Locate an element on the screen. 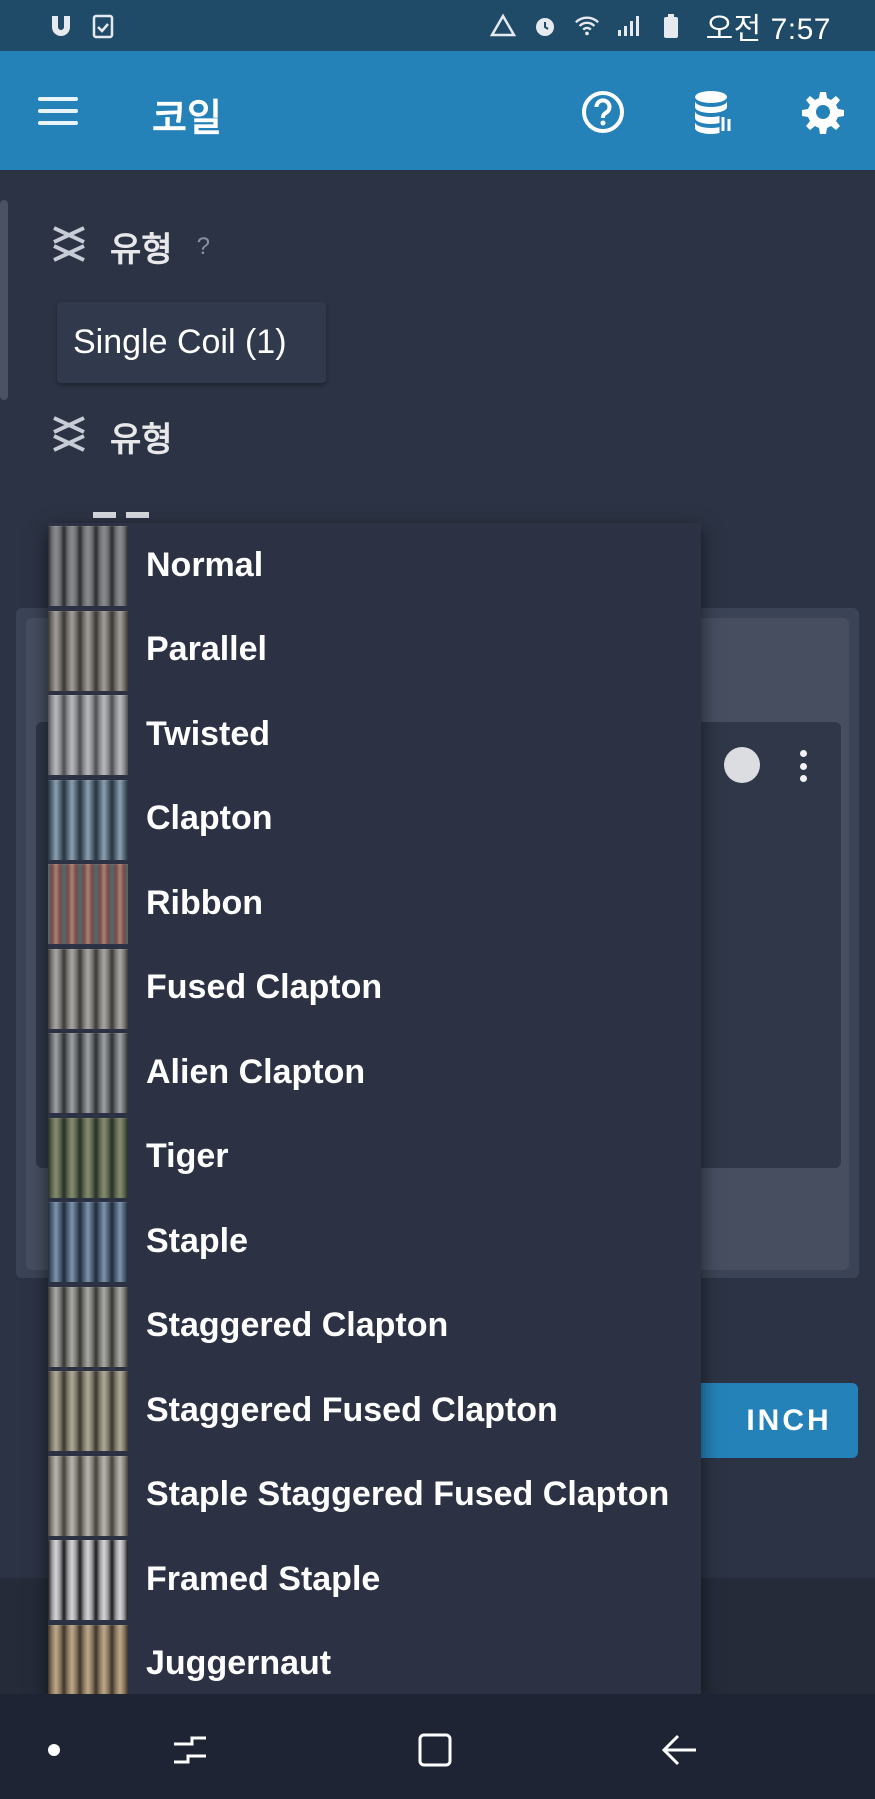  type-row-1: 유형 ? is located at coordinates (129, 246).